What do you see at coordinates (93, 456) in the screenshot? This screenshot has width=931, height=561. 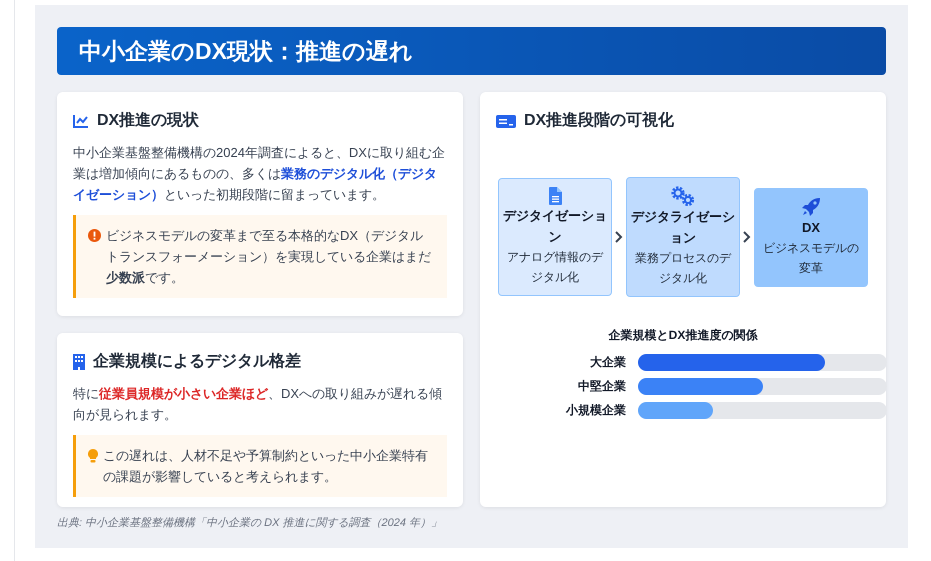 I see `lightbulb-icon` at bounding box center [93, 456].